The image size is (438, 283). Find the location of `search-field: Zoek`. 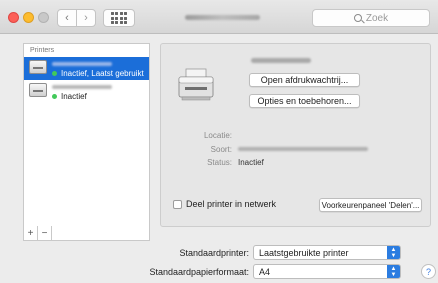

search-field: Zoek is located at coordinates (371, 18).